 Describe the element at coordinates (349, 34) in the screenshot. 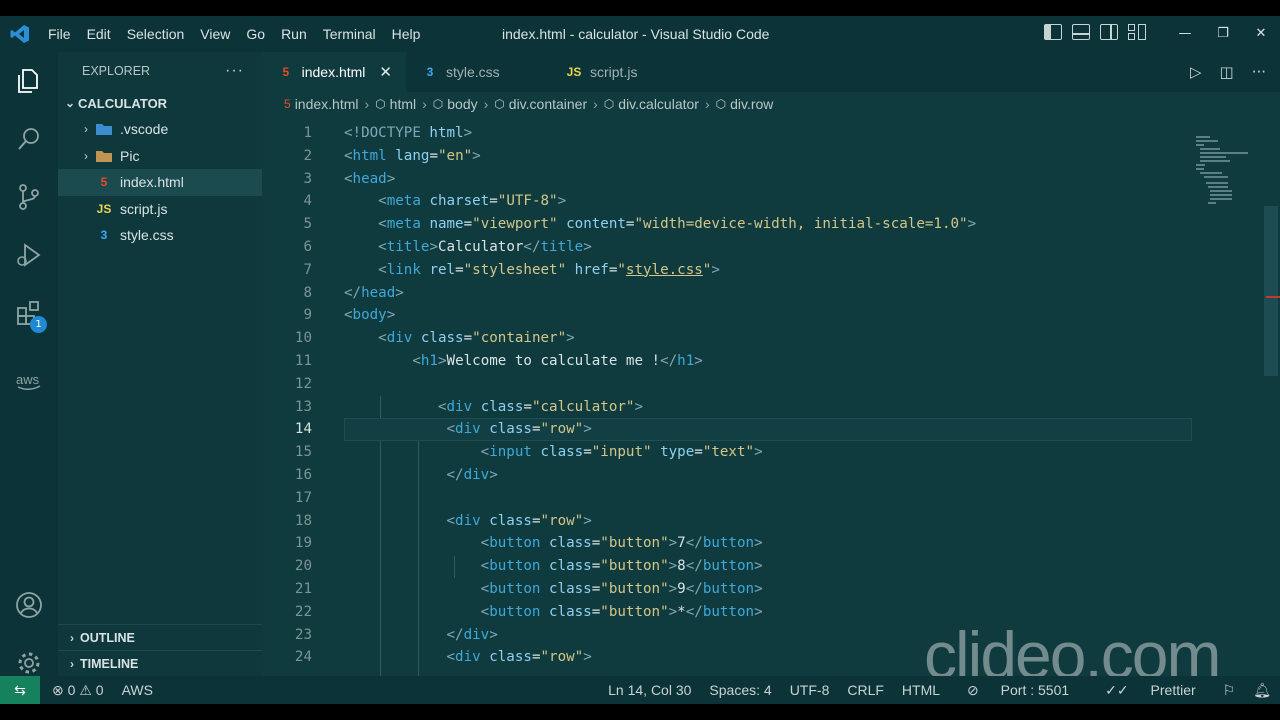

I see `menu-terminal: Terminal` at that location.